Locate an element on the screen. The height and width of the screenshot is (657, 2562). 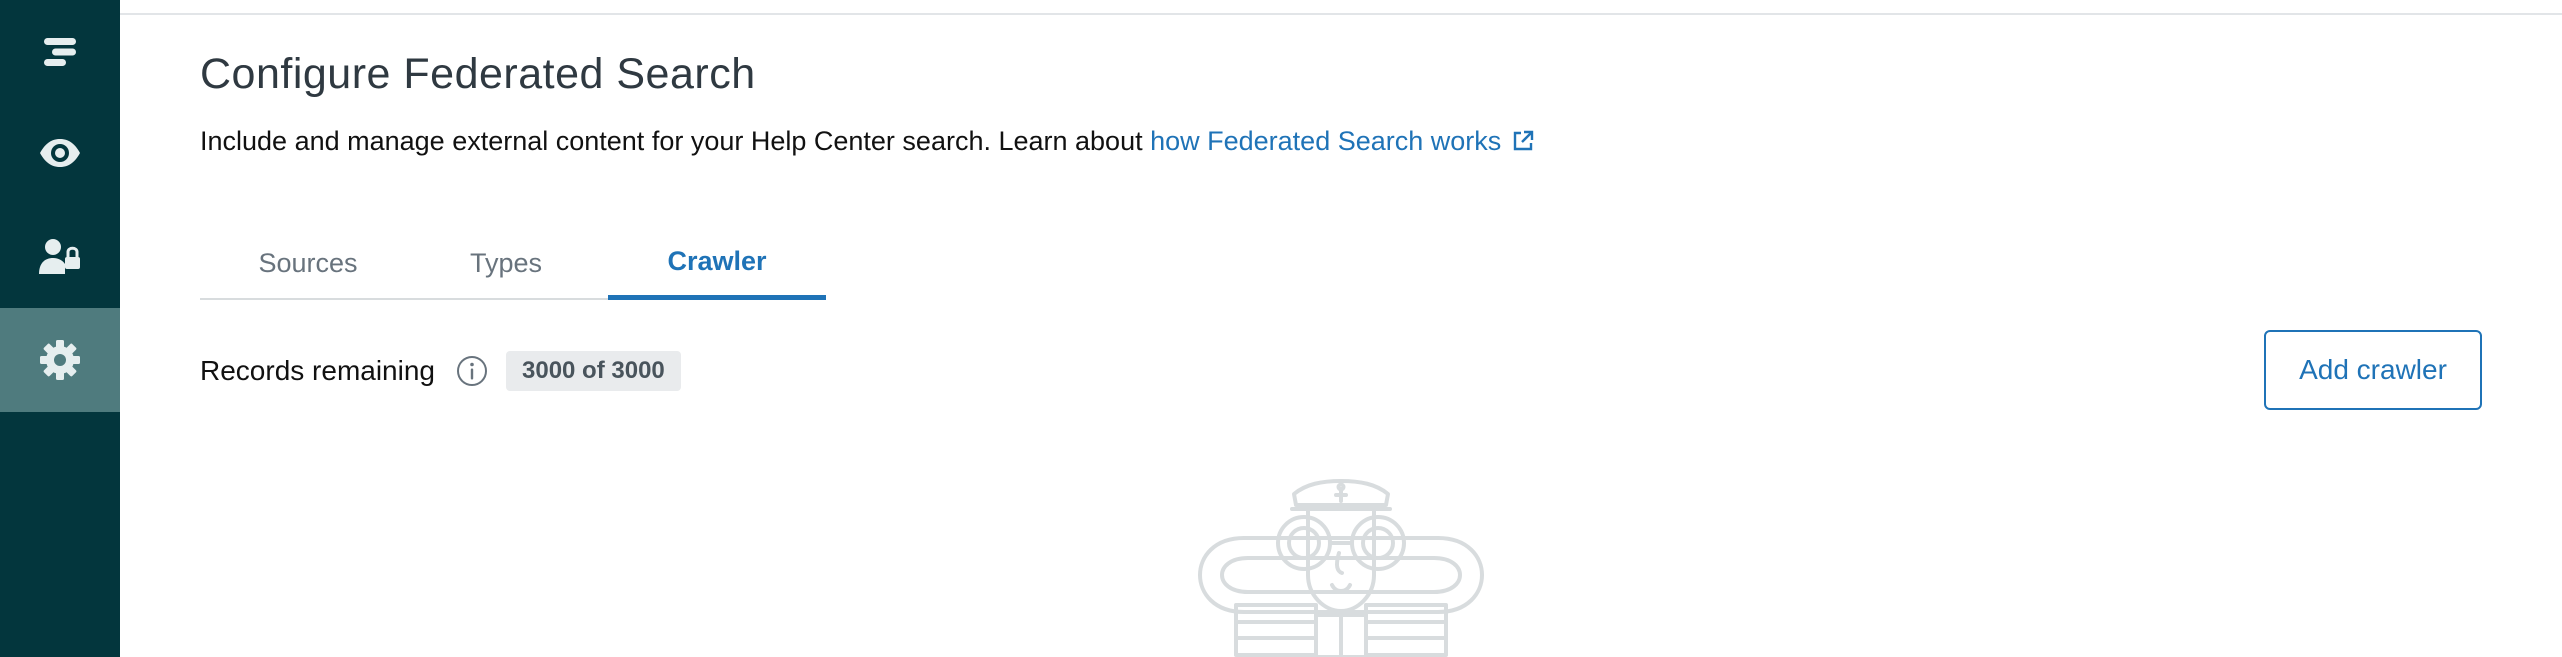
sidebar is located at coordinates (60, 328).